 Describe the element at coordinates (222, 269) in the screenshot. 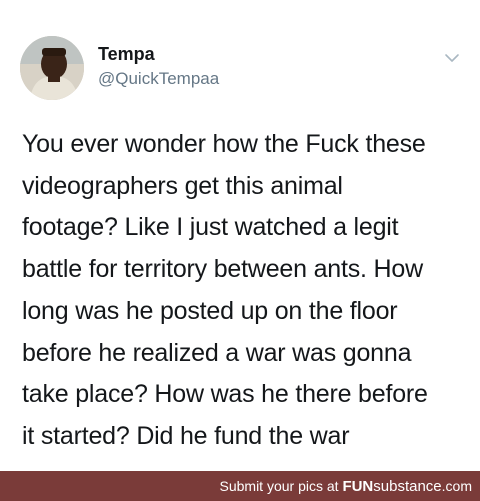

I see `tweet-text-line: battle for territory between ants. How` at that location.